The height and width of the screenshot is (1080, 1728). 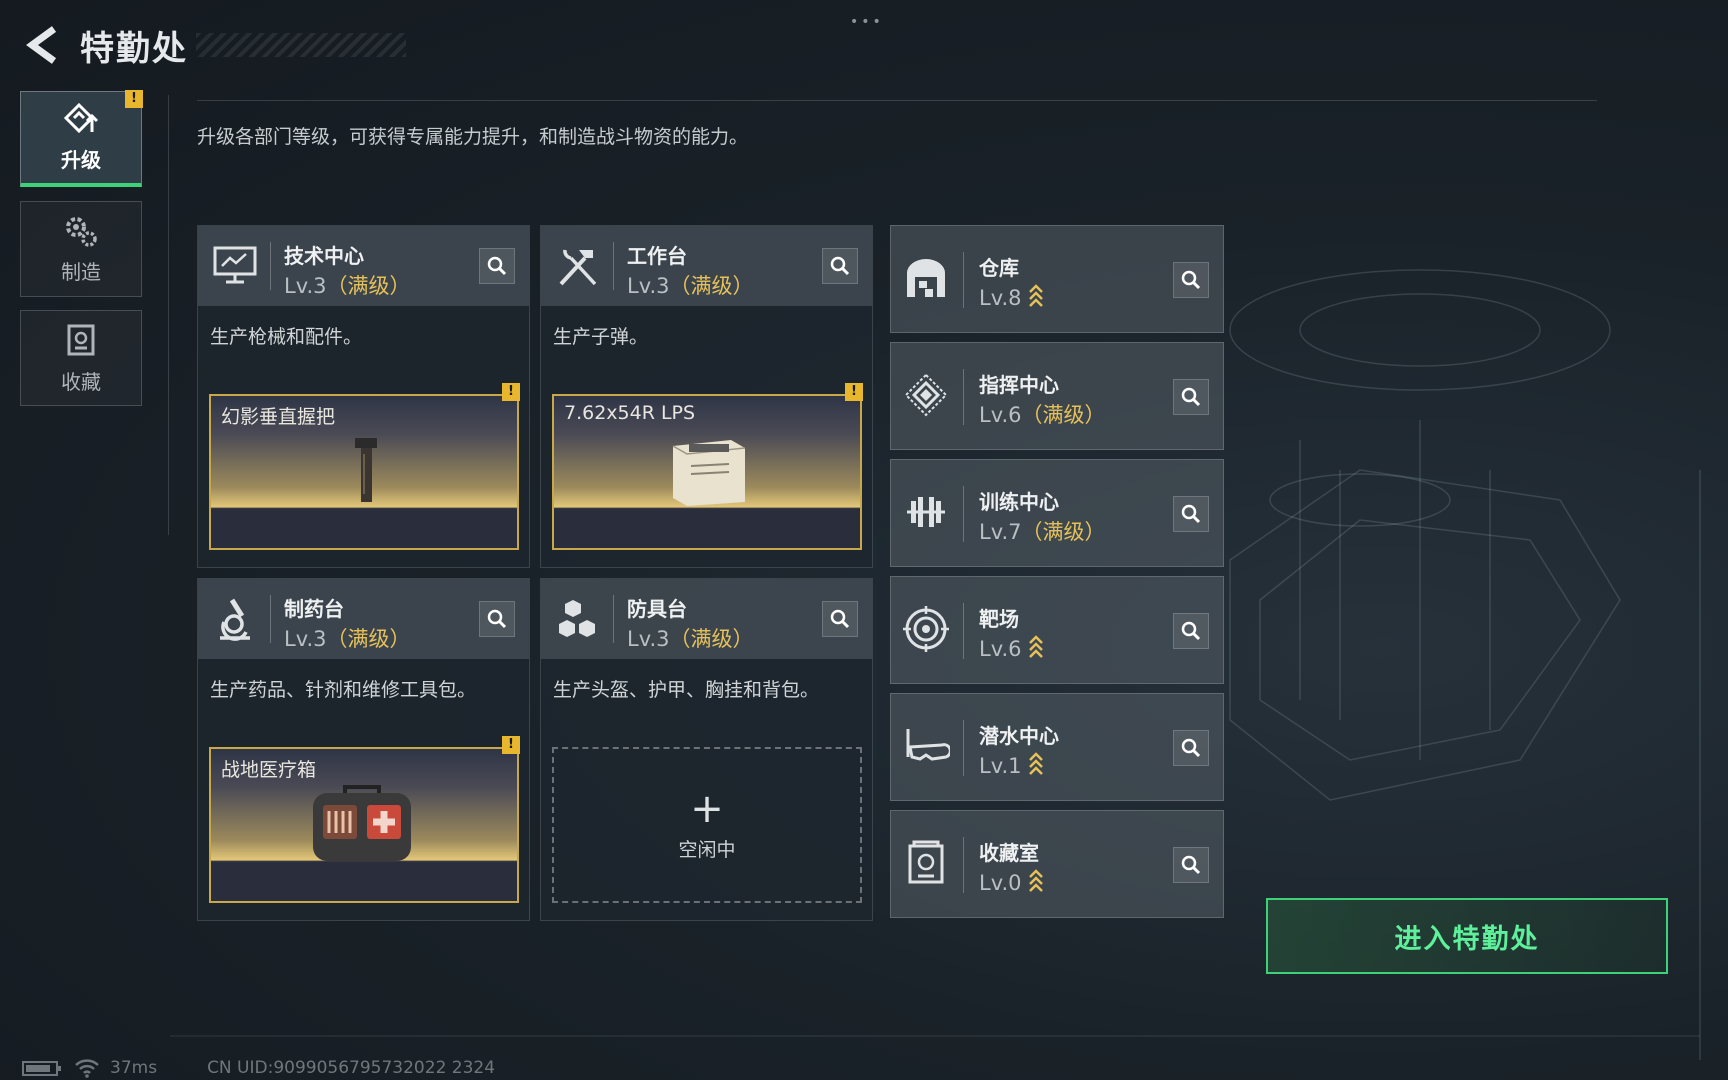 I want to click on title-decor, so click(x=301, y=45).